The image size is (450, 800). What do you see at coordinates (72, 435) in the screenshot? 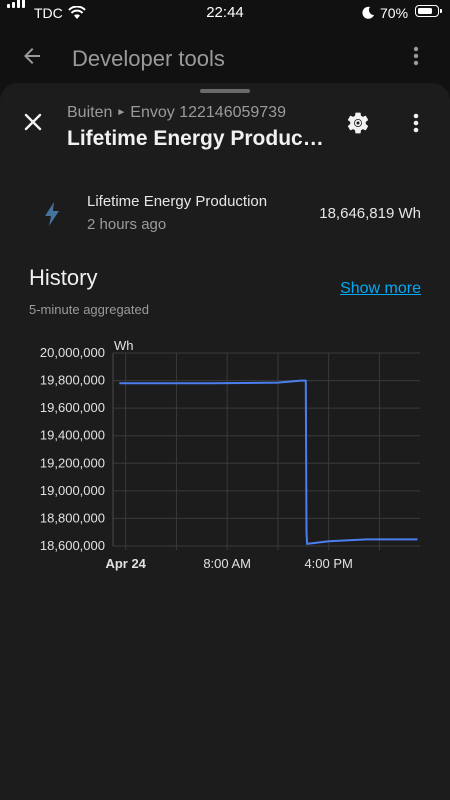
I see `y-tick-label: 19,400,000` at bounding box center [72, 435].